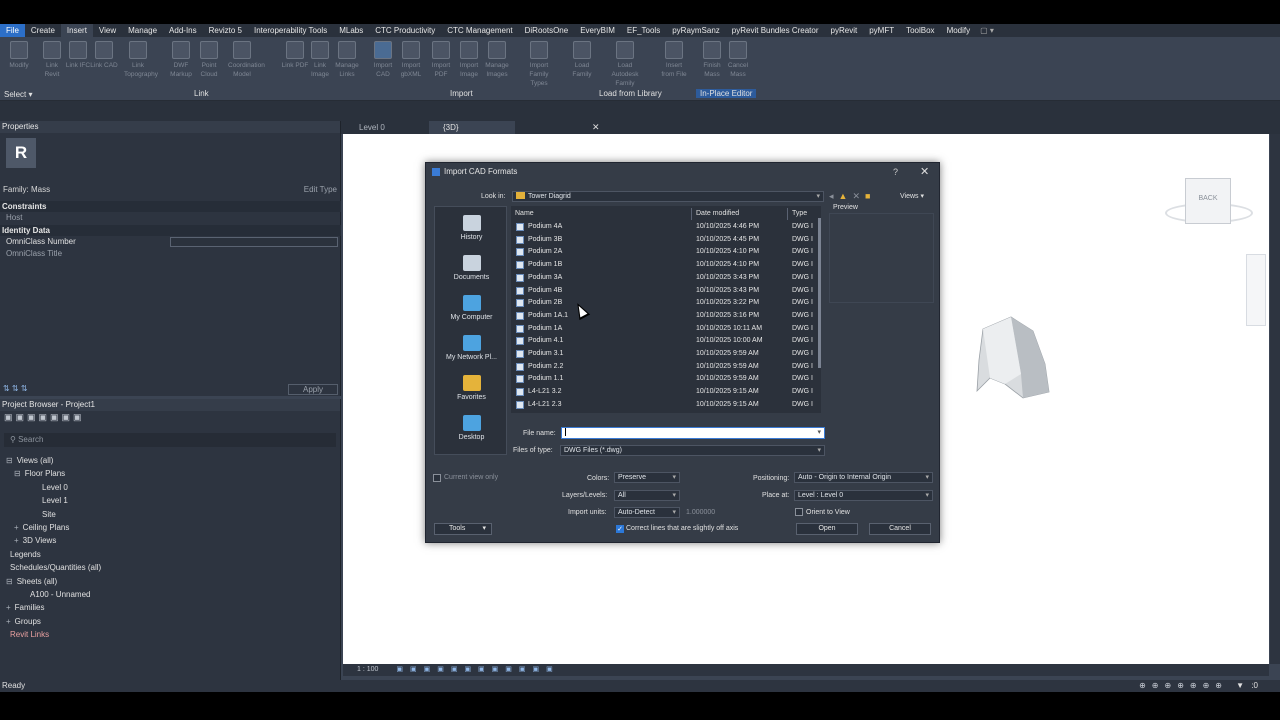 The image size is (1280, 720). Describe the element at coordinates (775, 30) in the screenshot. I see `tab-pyrevit-bundles-creator: pyRevit Bundles Creator` at that location.